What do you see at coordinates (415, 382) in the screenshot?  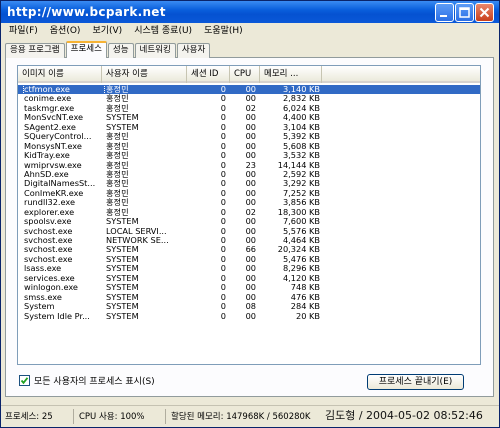 I see `end-process-button: 프로세스 끝내기(E)` at bounding box center [415, 382].